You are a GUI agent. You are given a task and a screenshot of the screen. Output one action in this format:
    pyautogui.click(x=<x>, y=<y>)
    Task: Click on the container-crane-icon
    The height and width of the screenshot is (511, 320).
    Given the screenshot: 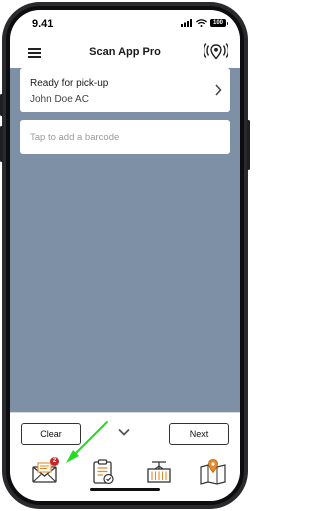 What is the action you would take?
    pyautogui.click(x=159, y=472)
    